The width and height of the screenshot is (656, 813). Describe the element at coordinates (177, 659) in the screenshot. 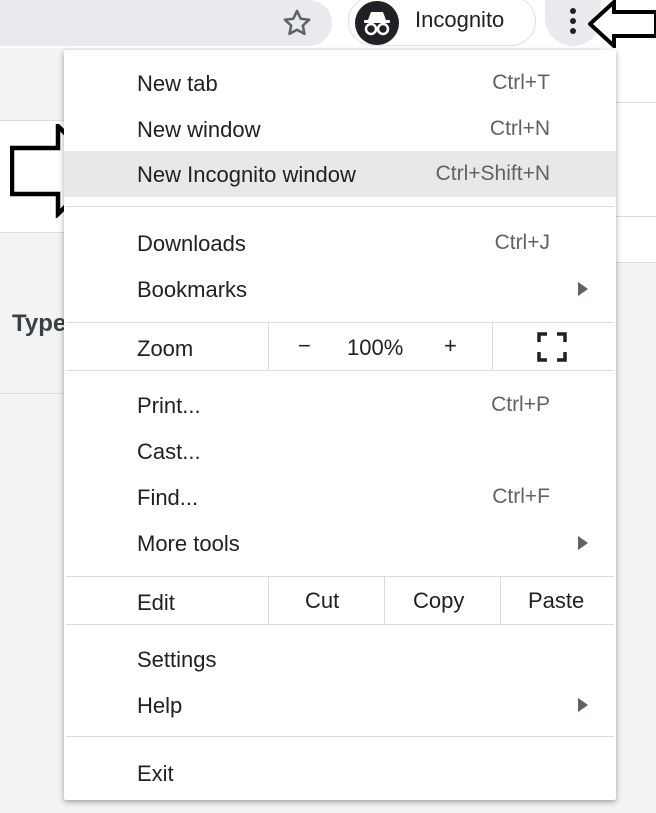

I see `menu-item-label: Settings` at that location.